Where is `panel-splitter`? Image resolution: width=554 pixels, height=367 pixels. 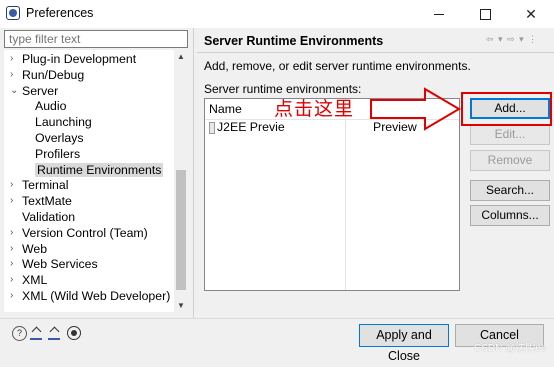 panel-splitter is located at coordinates (193, 173).